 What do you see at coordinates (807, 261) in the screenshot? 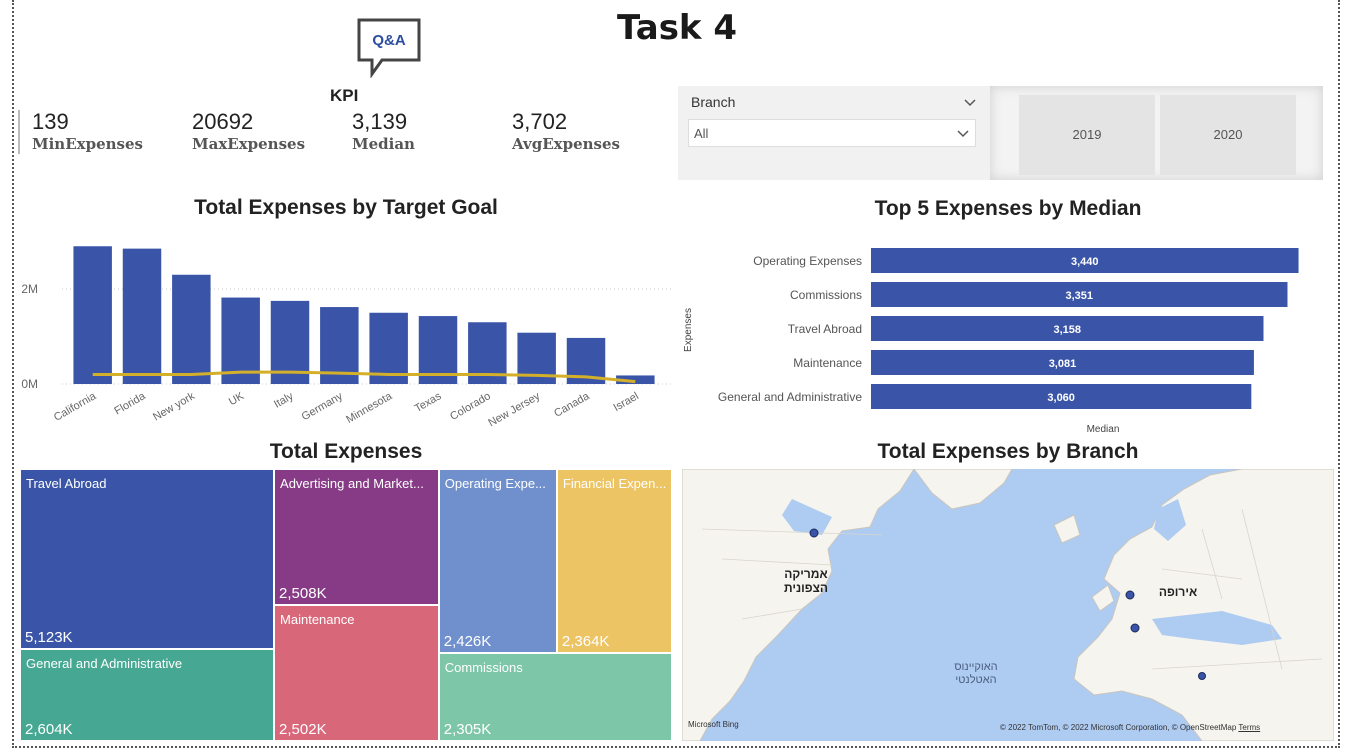
I see `y-tick-label: Operating Expenses` at bounding box center [807, 261].